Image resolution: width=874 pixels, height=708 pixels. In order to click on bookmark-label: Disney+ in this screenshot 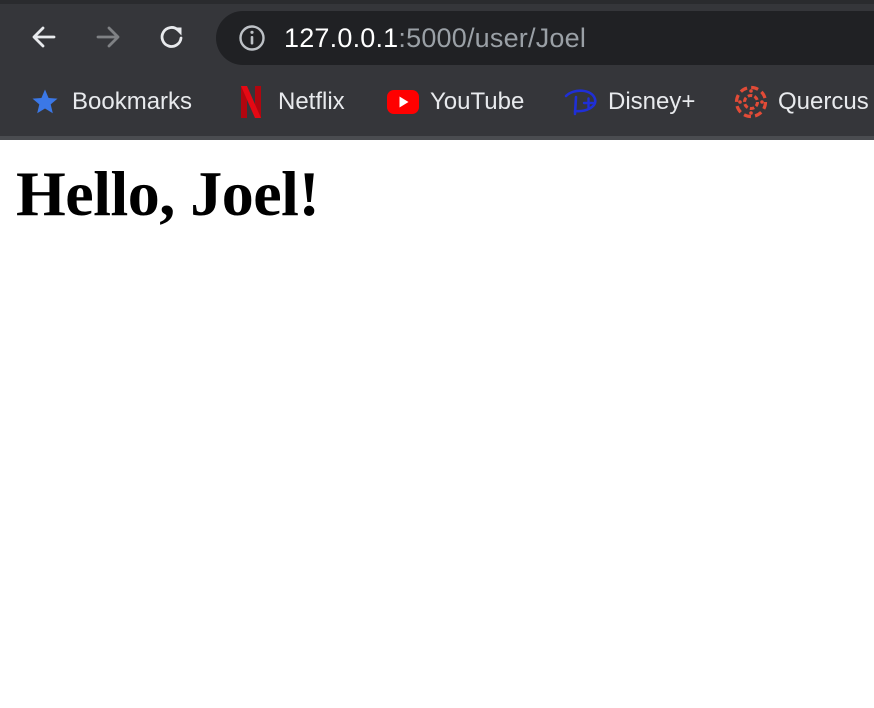, I will do `click(652, 101)`.